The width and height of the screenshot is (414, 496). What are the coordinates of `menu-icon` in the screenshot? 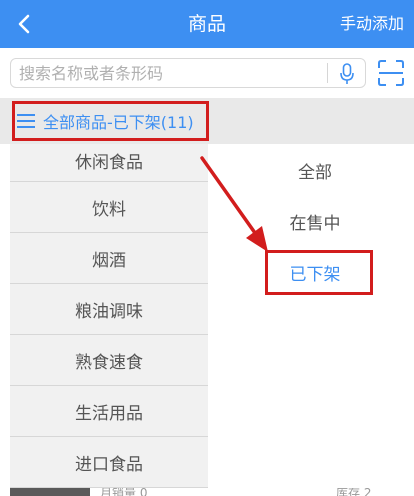 It's located at (26, 121).